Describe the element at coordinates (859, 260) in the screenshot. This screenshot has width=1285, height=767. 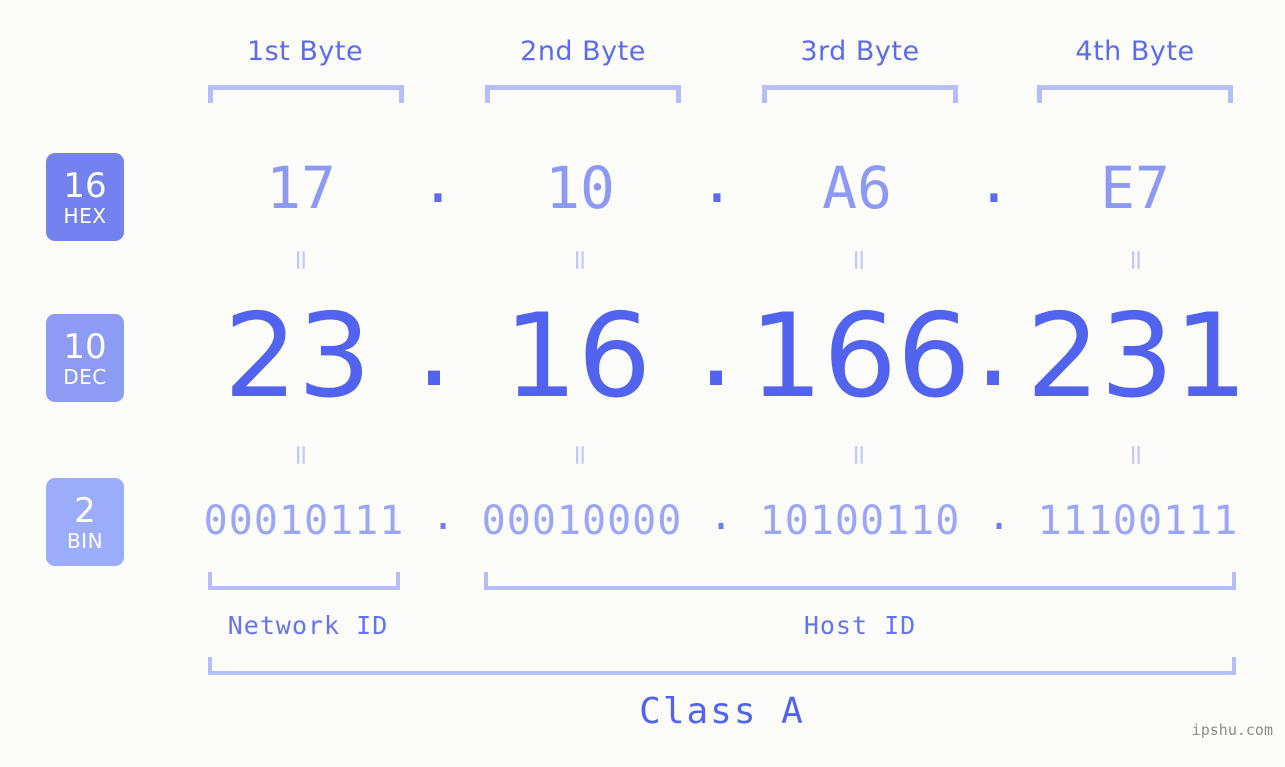
I see `equals-mark-r1-3: =` at that location.